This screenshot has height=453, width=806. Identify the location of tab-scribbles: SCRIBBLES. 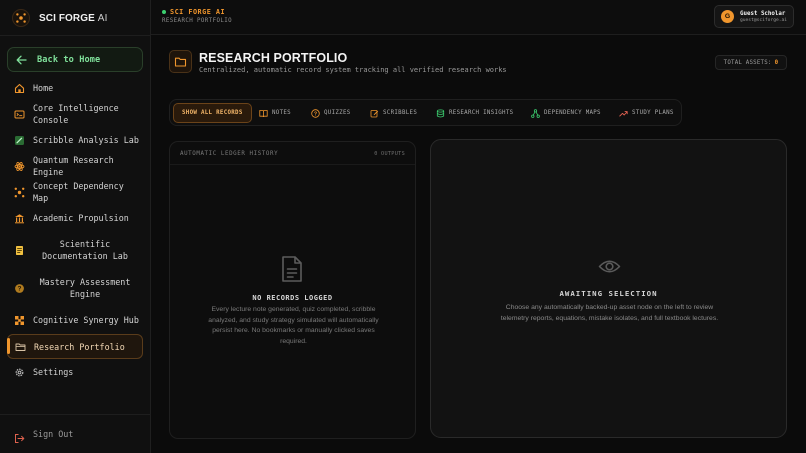
(393, 113).